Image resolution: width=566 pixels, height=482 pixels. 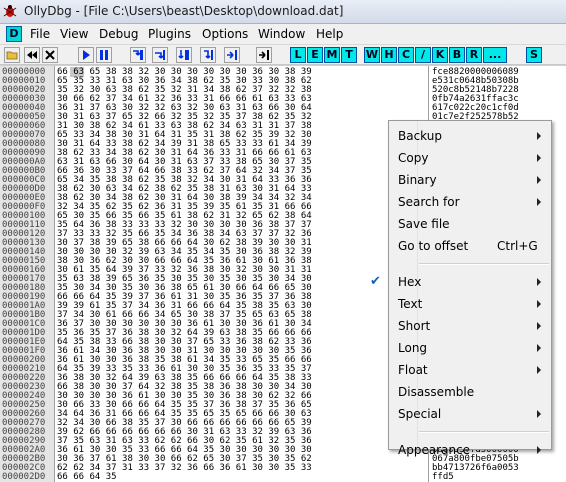 What do you see at coordinates (470, 180) in the screenshot?
I see `context-menu-item-binary: Binary` at bounding box center [470, 180].